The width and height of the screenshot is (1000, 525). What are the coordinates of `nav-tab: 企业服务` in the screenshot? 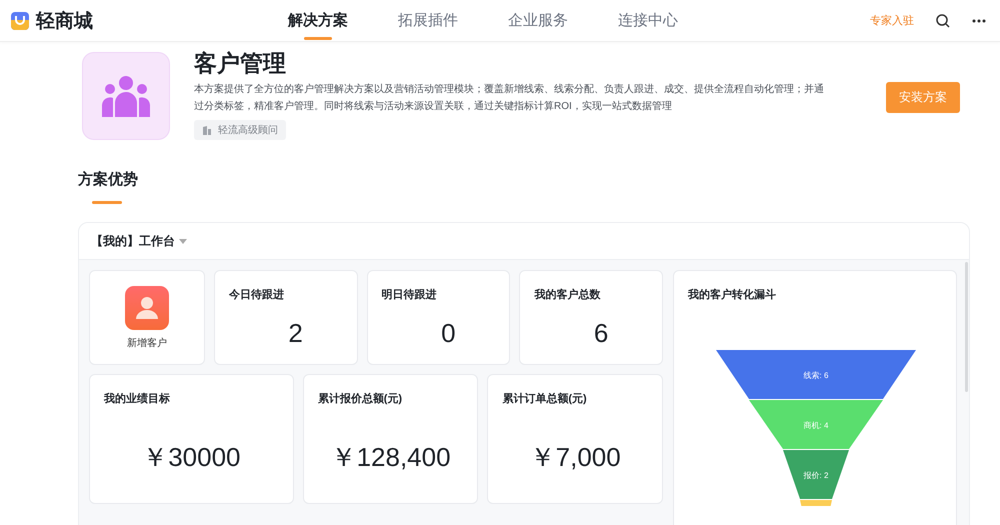 It's located at (538, 21).